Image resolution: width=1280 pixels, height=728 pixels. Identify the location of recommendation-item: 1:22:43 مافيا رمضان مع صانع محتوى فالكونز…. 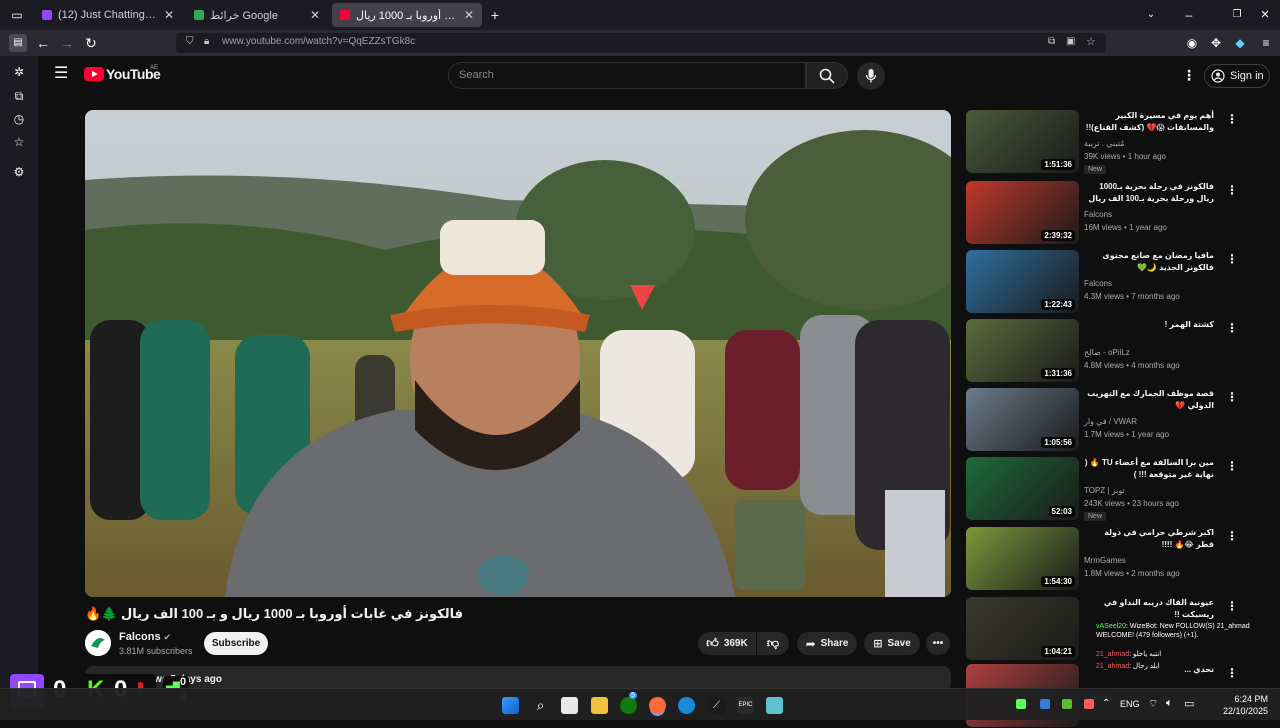
(1121, 282).